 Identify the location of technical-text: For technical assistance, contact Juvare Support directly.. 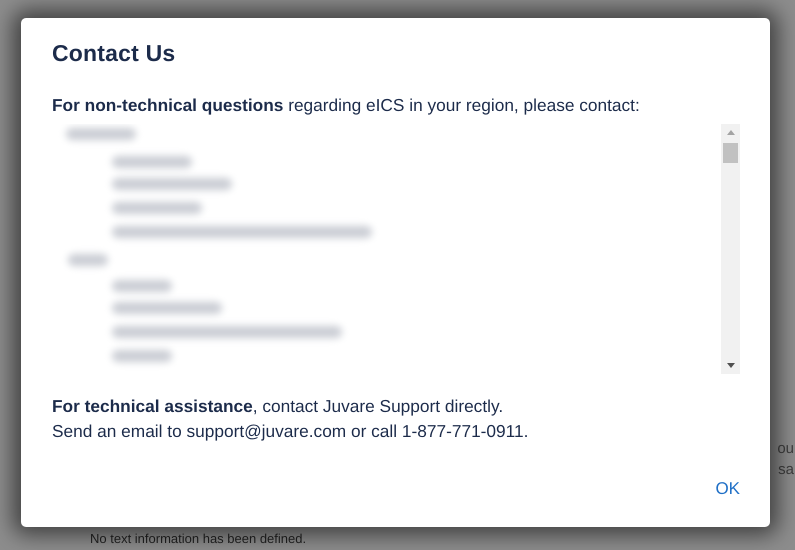
(278, 406).